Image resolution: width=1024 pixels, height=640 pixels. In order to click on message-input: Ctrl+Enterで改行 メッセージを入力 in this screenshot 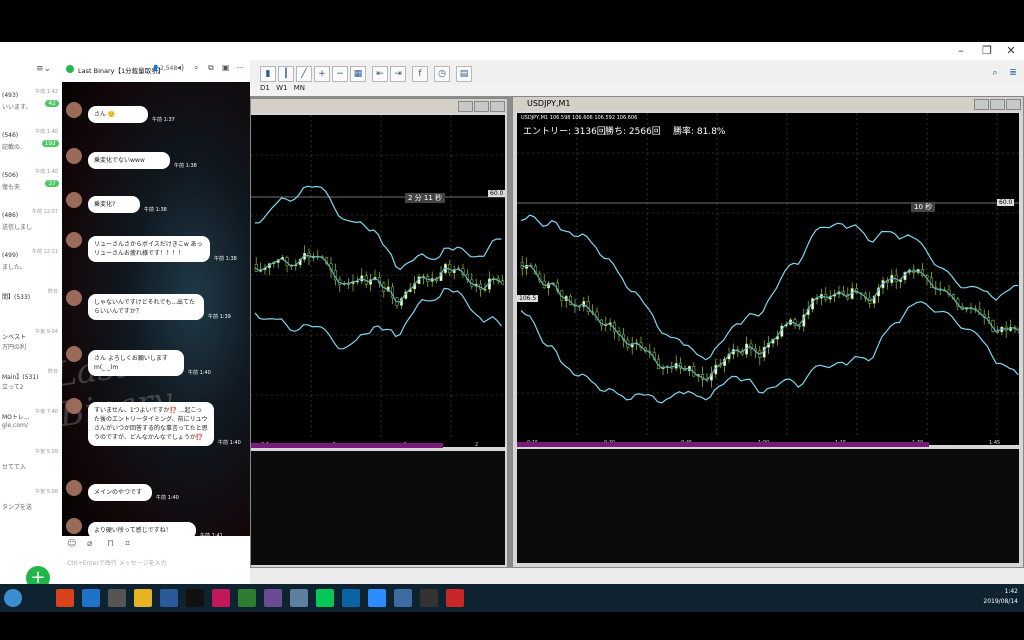, I will do `click(117, 562)`.